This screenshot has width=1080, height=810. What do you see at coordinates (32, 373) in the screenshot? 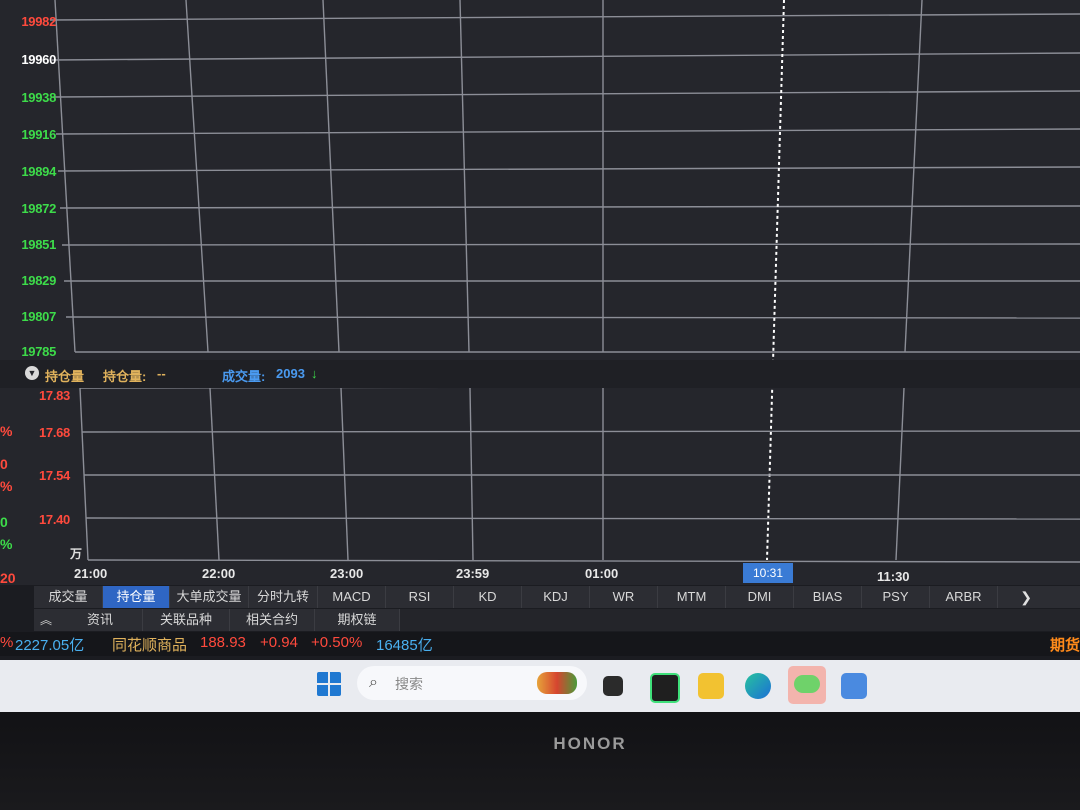
I see `collapse-indicator-icon: ▼` at bounding box center [32, 373].